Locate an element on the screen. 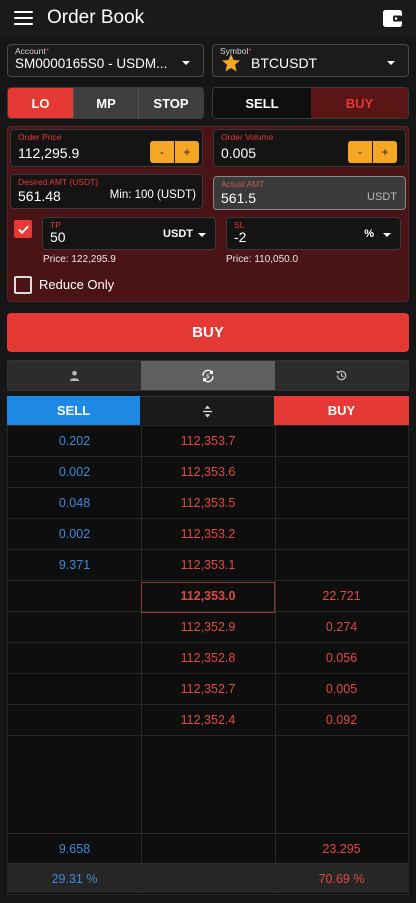  checkmark-icon is located at coordinates (23, 229).